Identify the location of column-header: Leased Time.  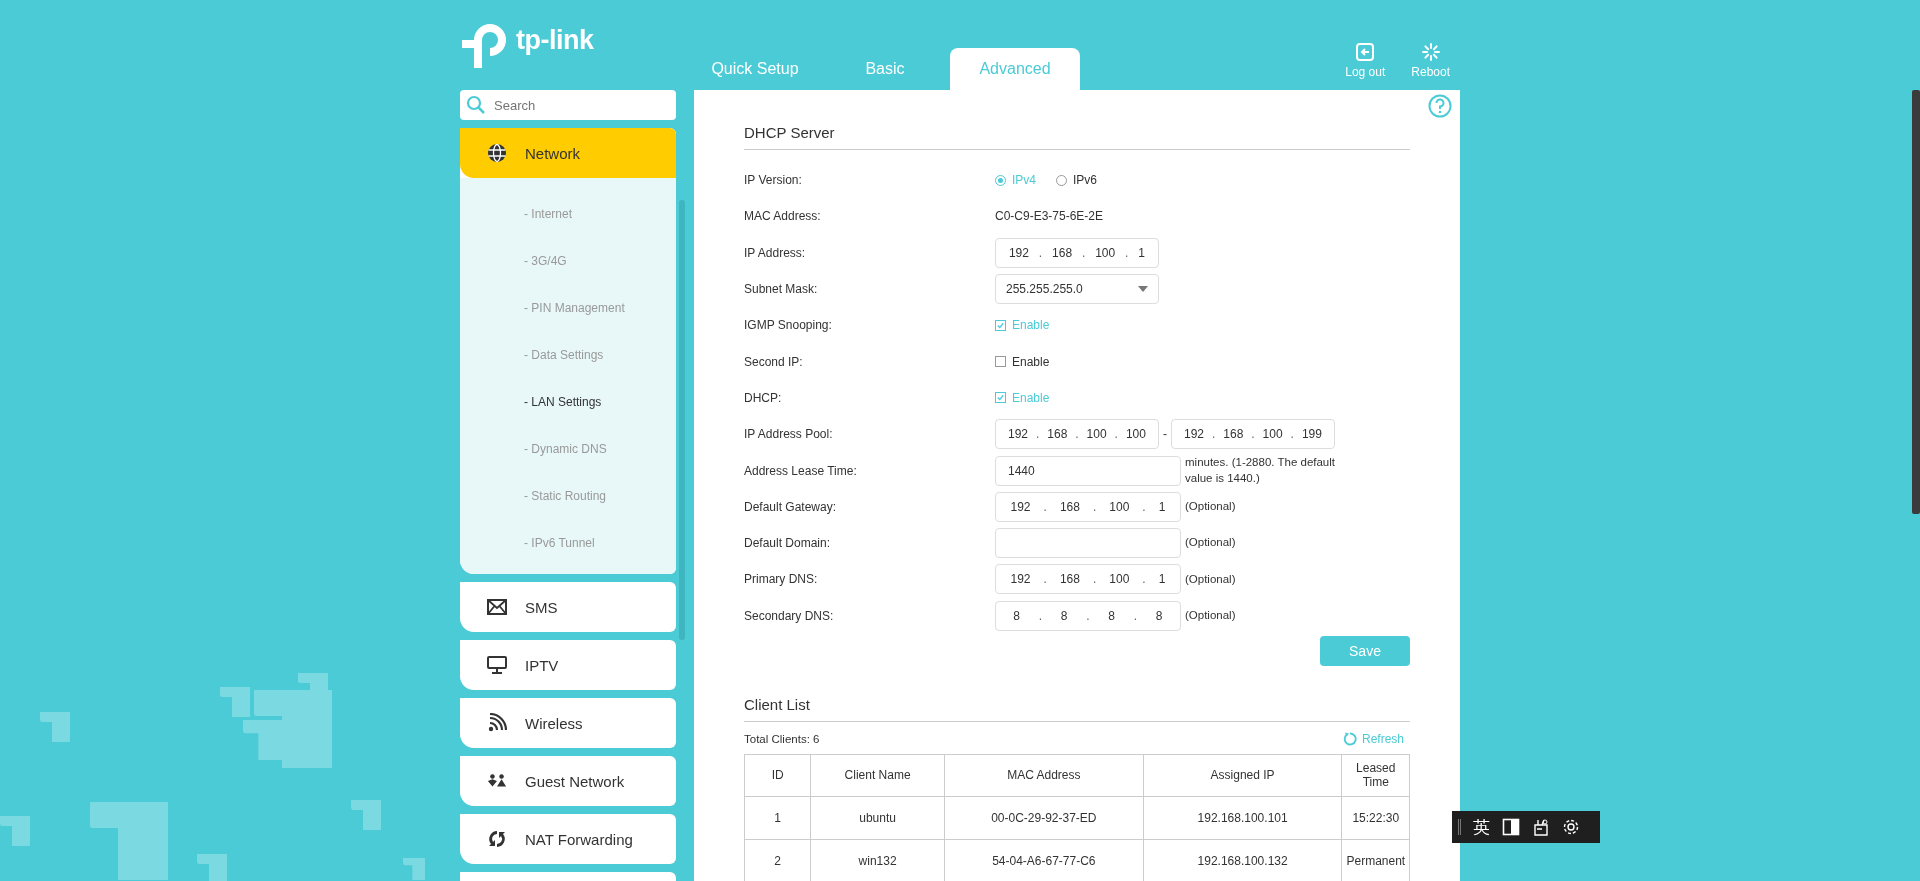
(1376, 775).